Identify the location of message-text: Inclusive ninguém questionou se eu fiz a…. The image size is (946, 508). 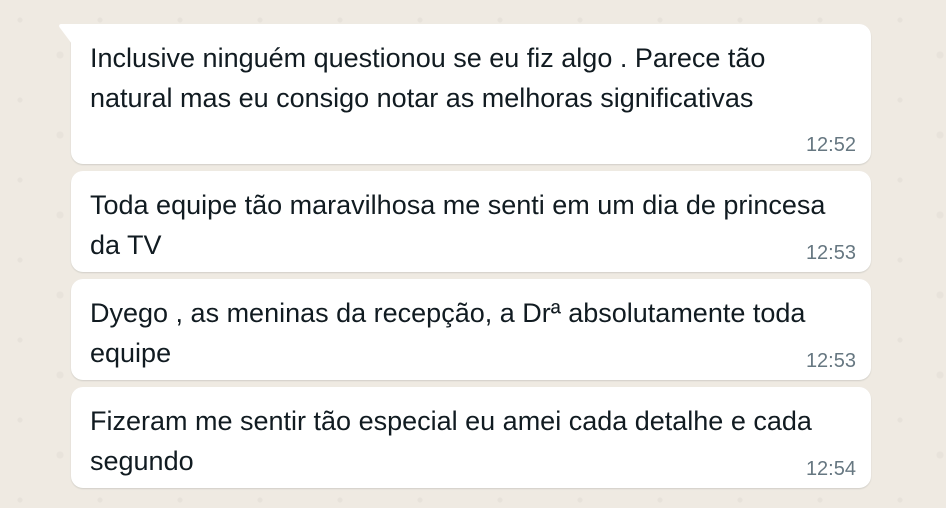
(428, 78).